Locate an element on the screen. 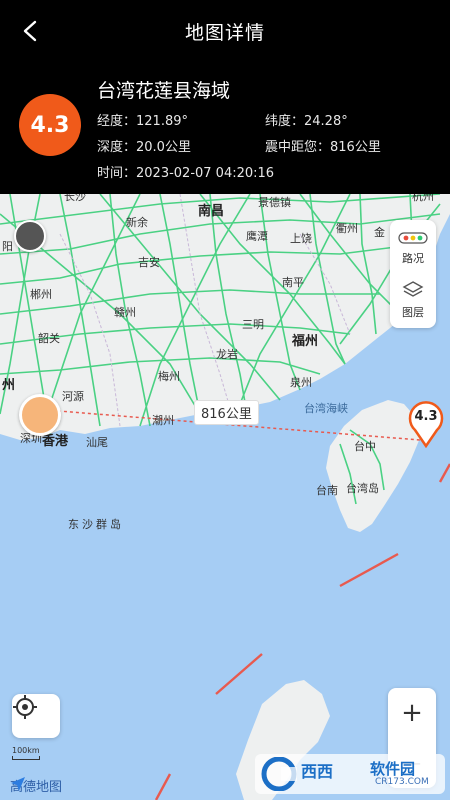  map-label: 台湾岛 is located at coordinates (362, 488).